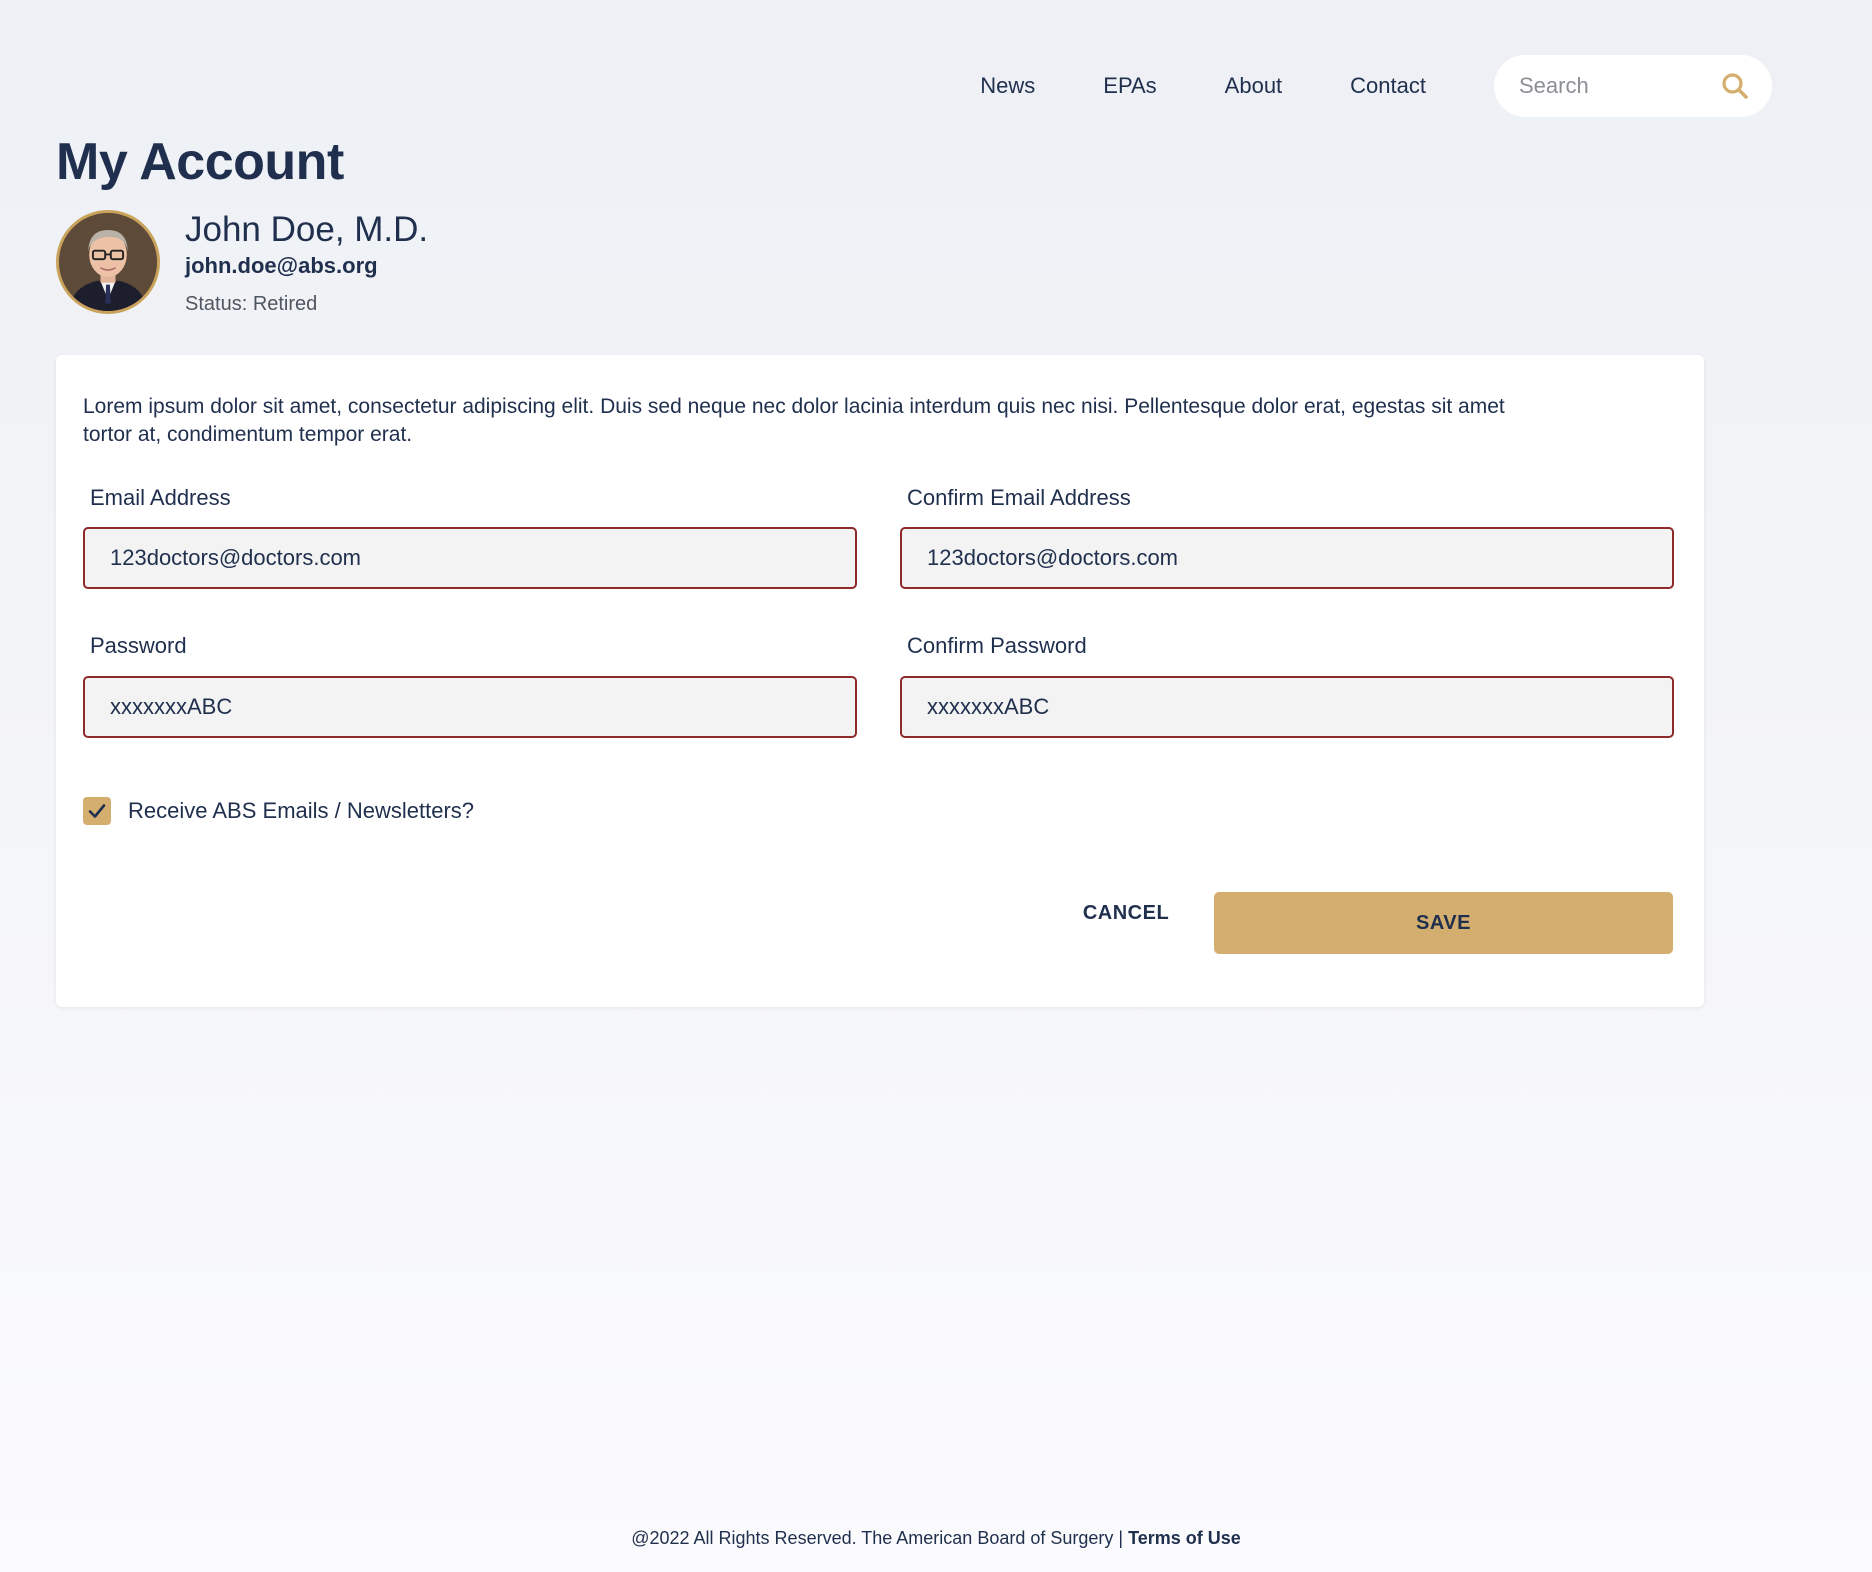  I want to click on checkmark-icon, so click(97, 811).